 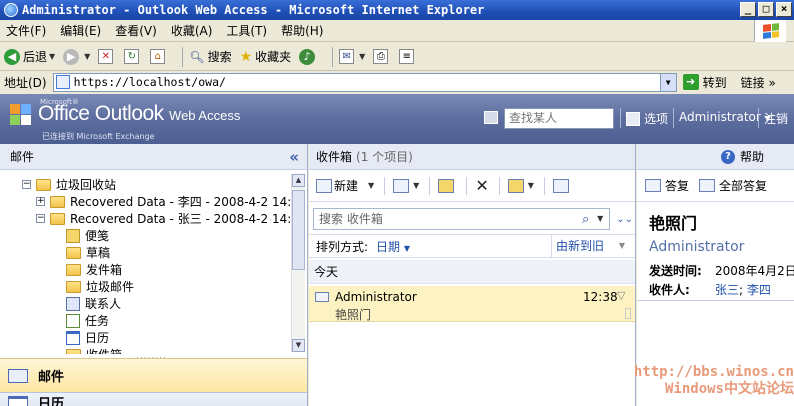 What do you see at coordinates (628, 313) in the screenshot?
I see `category-box` at bounding box center [628, 313].